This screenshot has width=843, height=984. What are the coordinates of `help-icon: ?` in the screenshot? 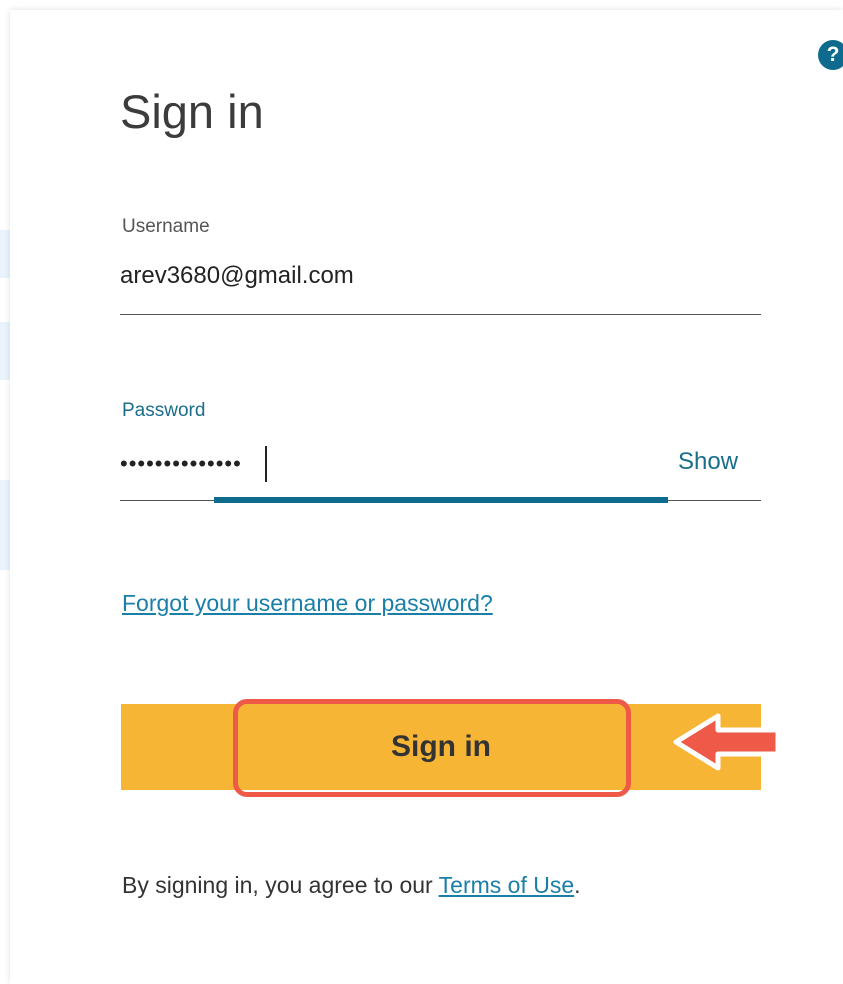 It's located at (830, 55).